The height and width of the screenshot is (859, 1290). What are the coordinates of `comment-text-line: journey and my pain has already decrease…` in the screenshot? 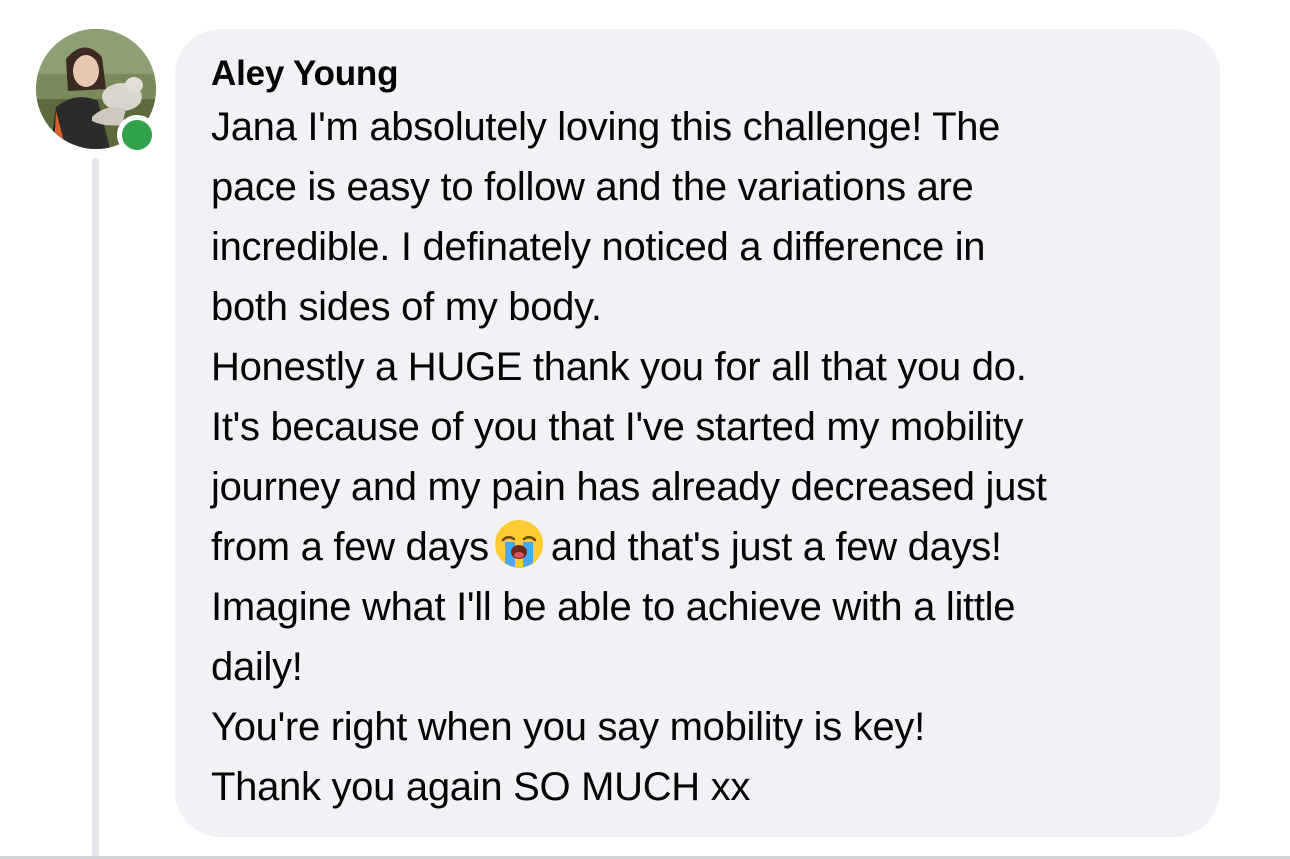 It's located at (629, 487).